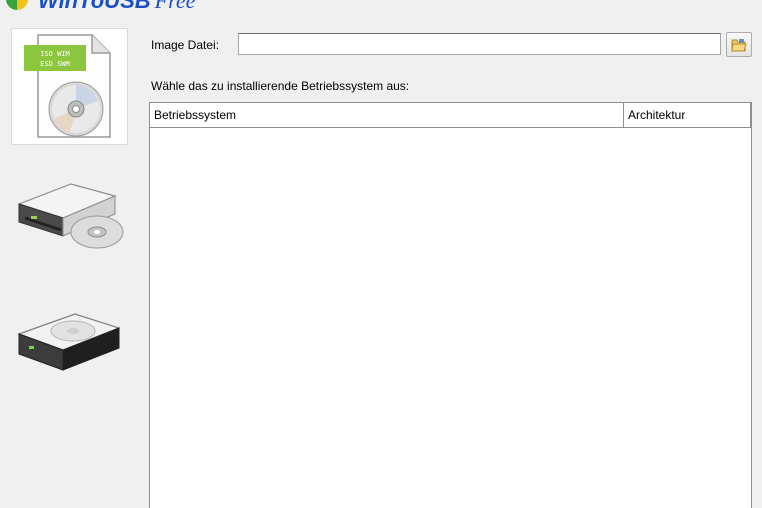 Image resolution: width=762 pixels, height=508 pixels. I want to click on folder-open-icon, so click(739, 45).